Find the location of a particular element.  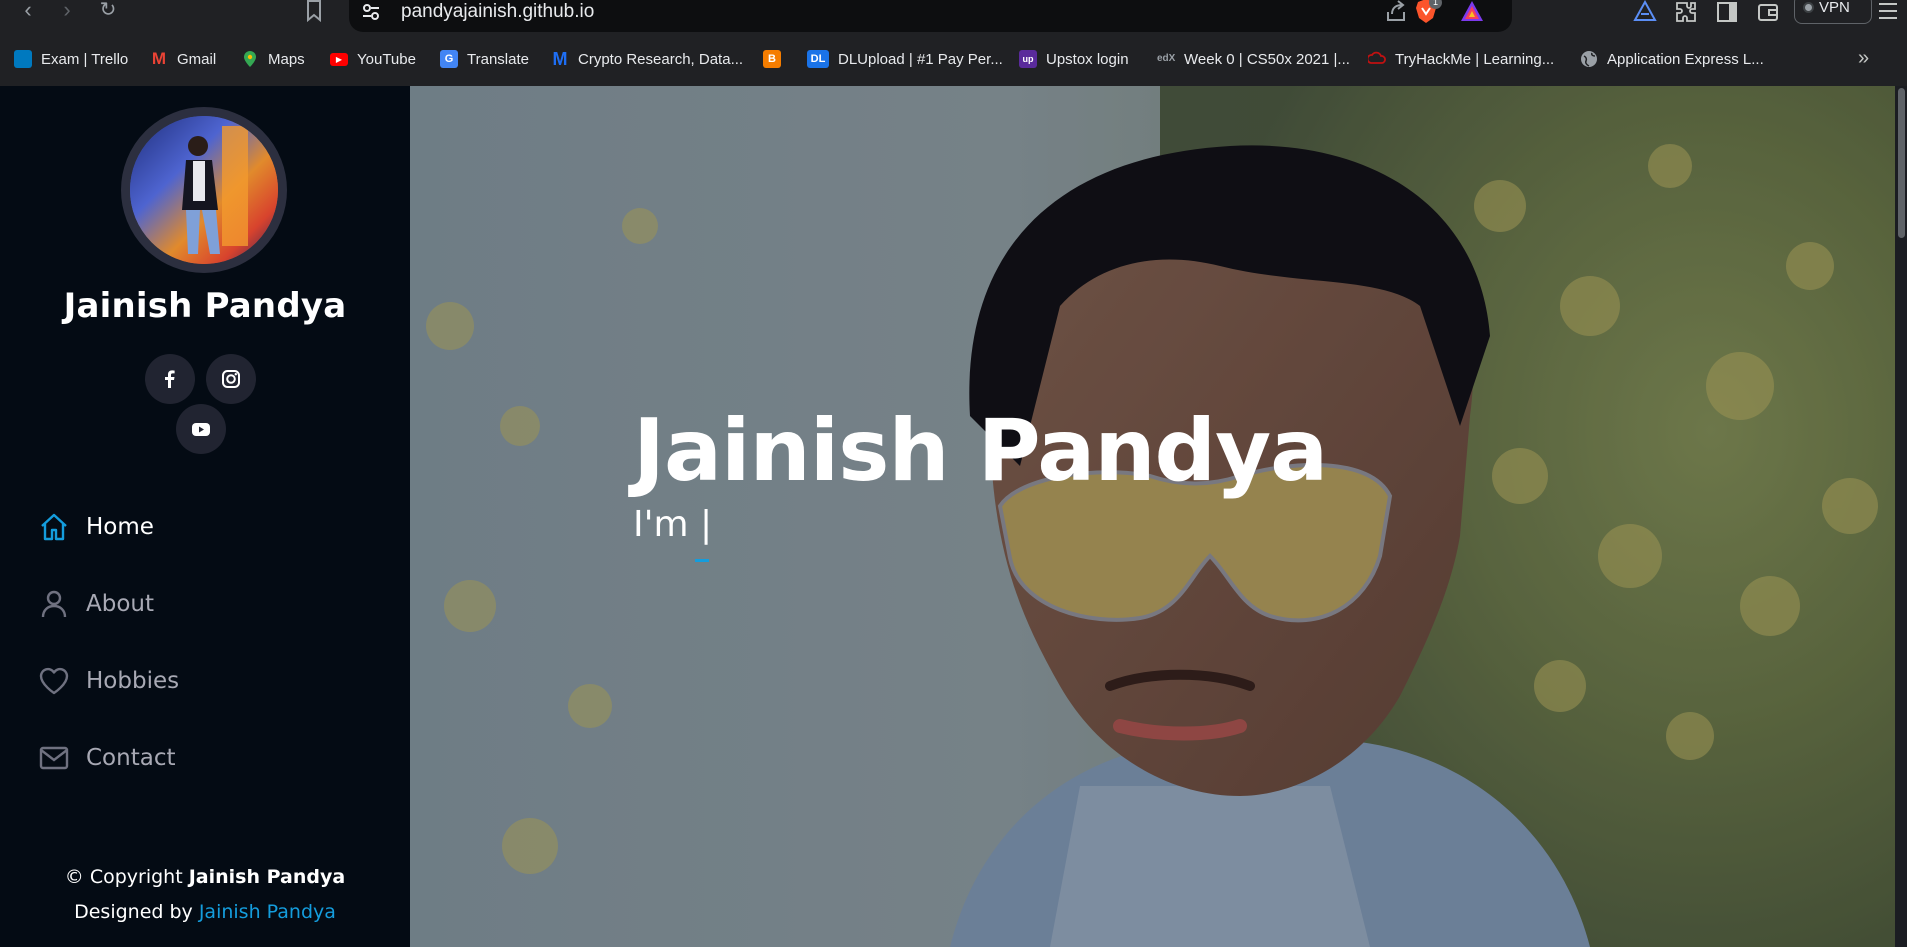

bookmark-maps: Maps is located at coordinates (273, 59).